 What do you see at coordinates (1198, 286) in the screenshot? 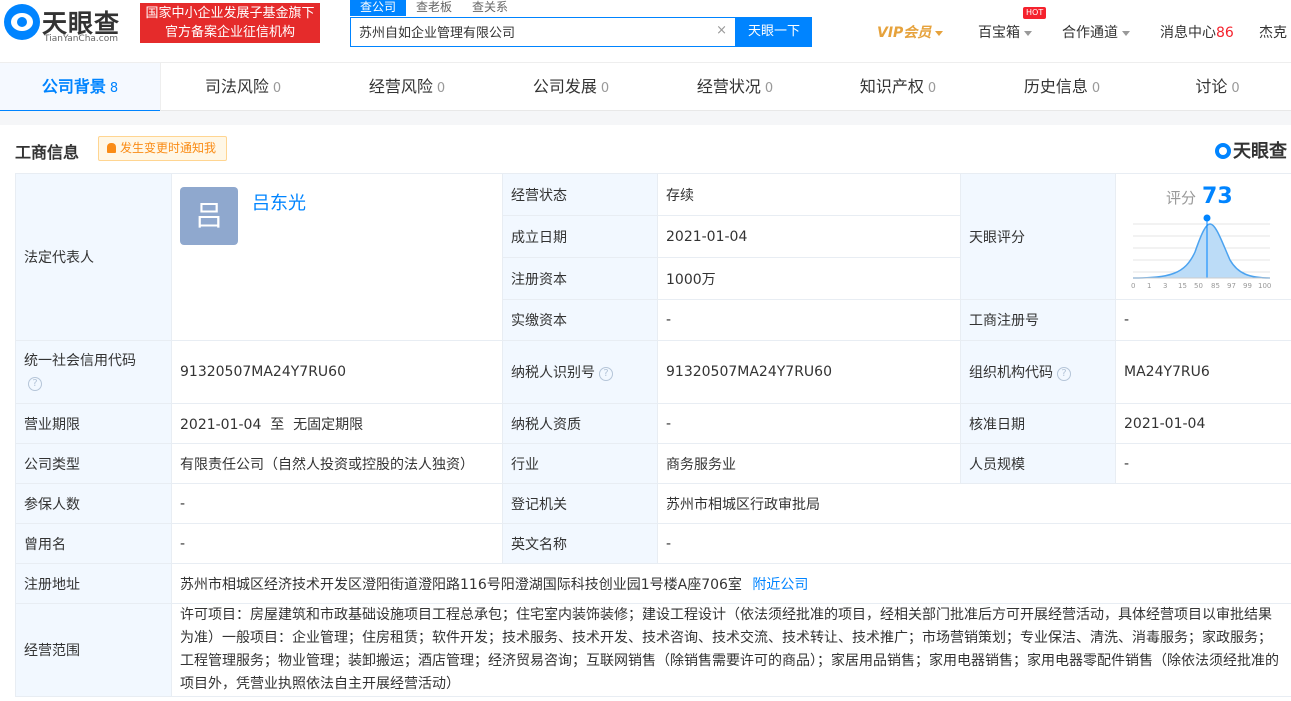
I see `score-tick: 50` at bounding box center [1198, 286].